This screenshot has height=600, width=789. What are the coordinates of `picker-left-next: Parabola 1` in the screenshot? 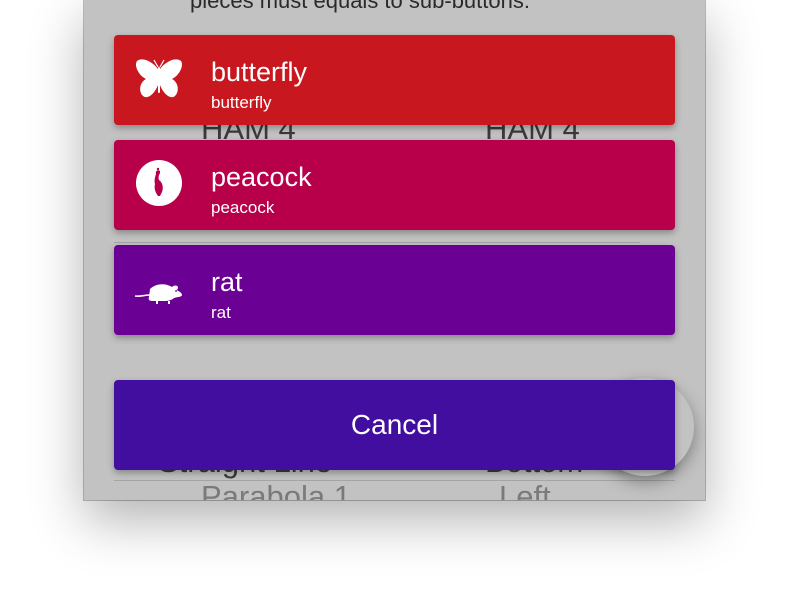 It's located at (276, 489).